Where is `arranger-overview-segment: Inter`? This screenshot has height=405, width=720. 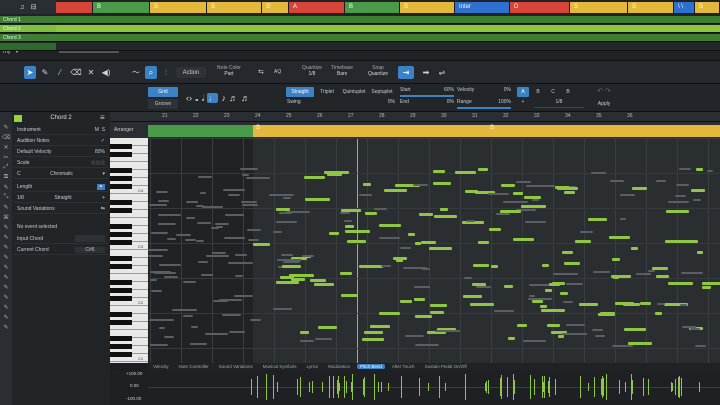
arranger-overview-segment: Inter is located at coordinates (482, 7).